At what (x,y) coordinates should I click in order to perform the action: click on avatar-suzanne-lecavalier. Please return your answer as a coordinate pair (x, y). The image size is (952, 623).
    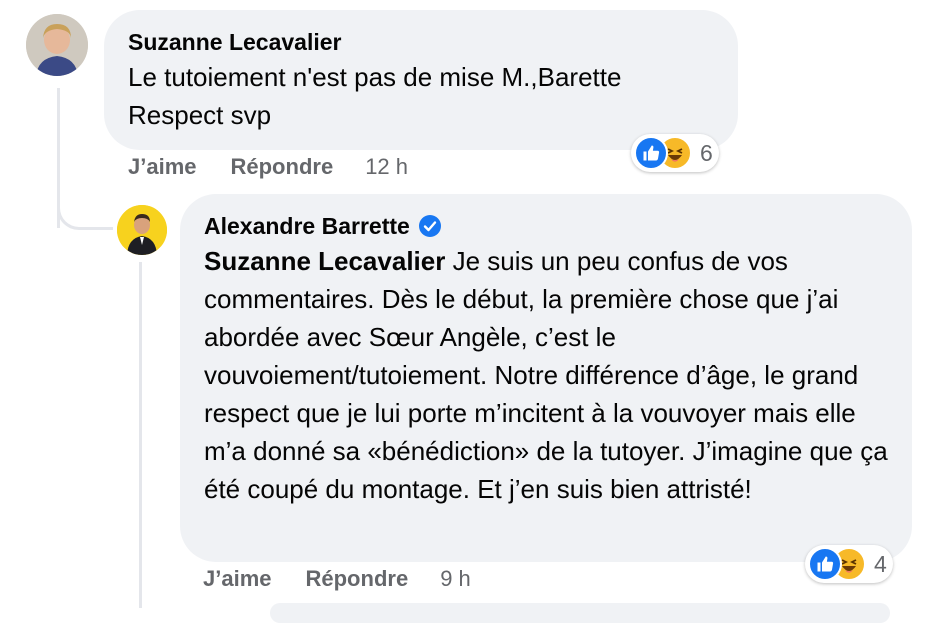
    Looking at the image, I should click on (57, 45).